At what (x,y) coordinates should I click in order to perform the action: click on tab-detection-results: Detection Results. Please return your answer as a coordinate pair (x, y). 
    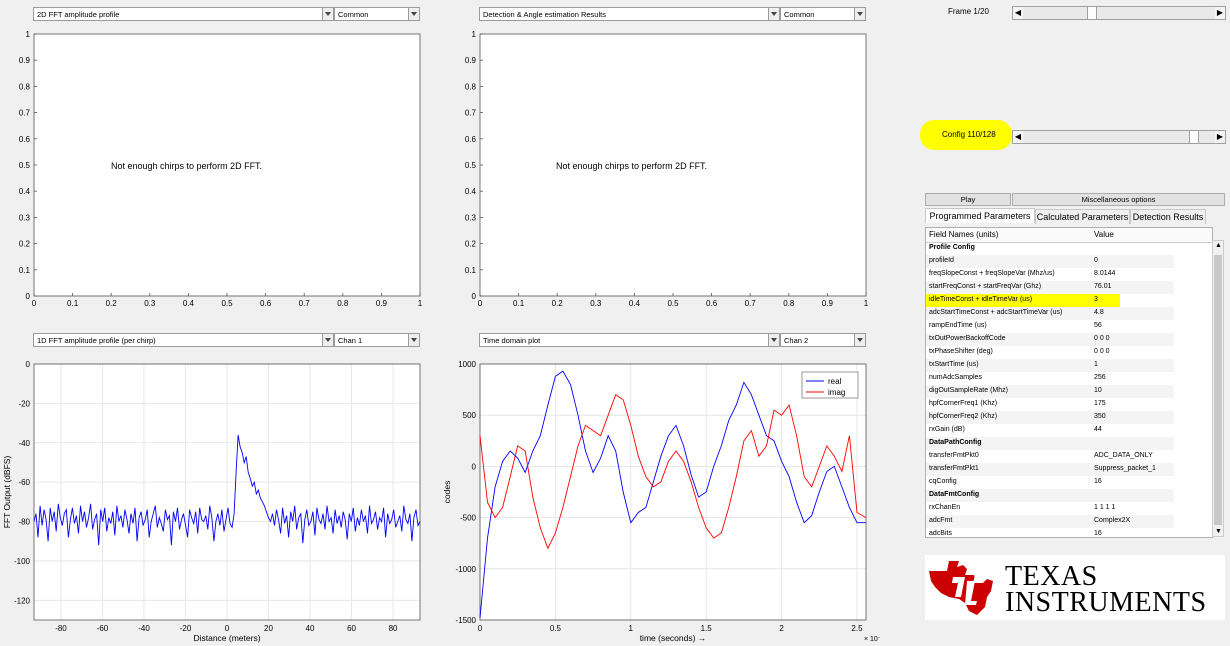
    Looking at the image, I should click on (1168, 216).